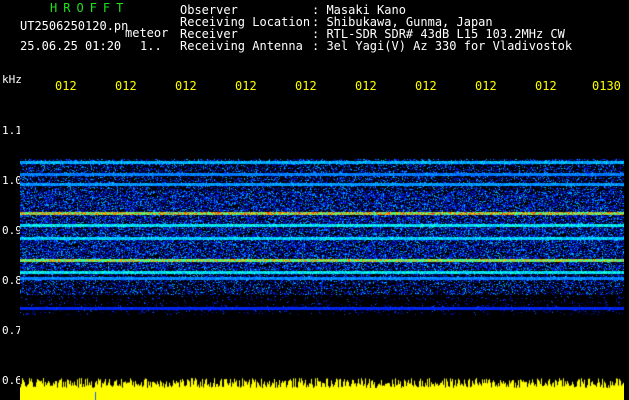 This screenshot has height=400, width=629. Describe the element at coordinates (12, 280) in the screenshot. I see `y-tick: 0.8` at that location.